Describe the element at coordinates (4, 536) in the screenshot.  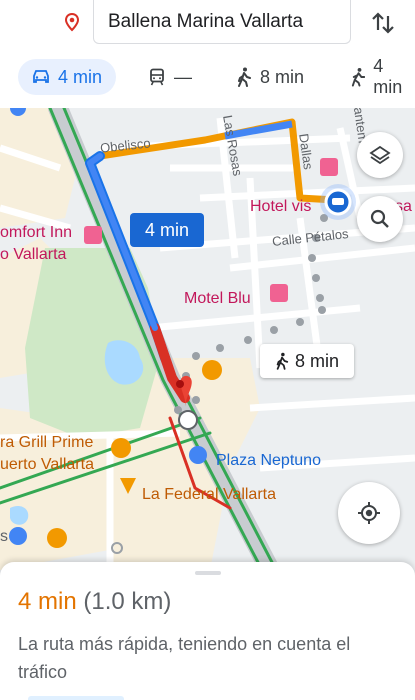
I see `place-label: s` at that location.